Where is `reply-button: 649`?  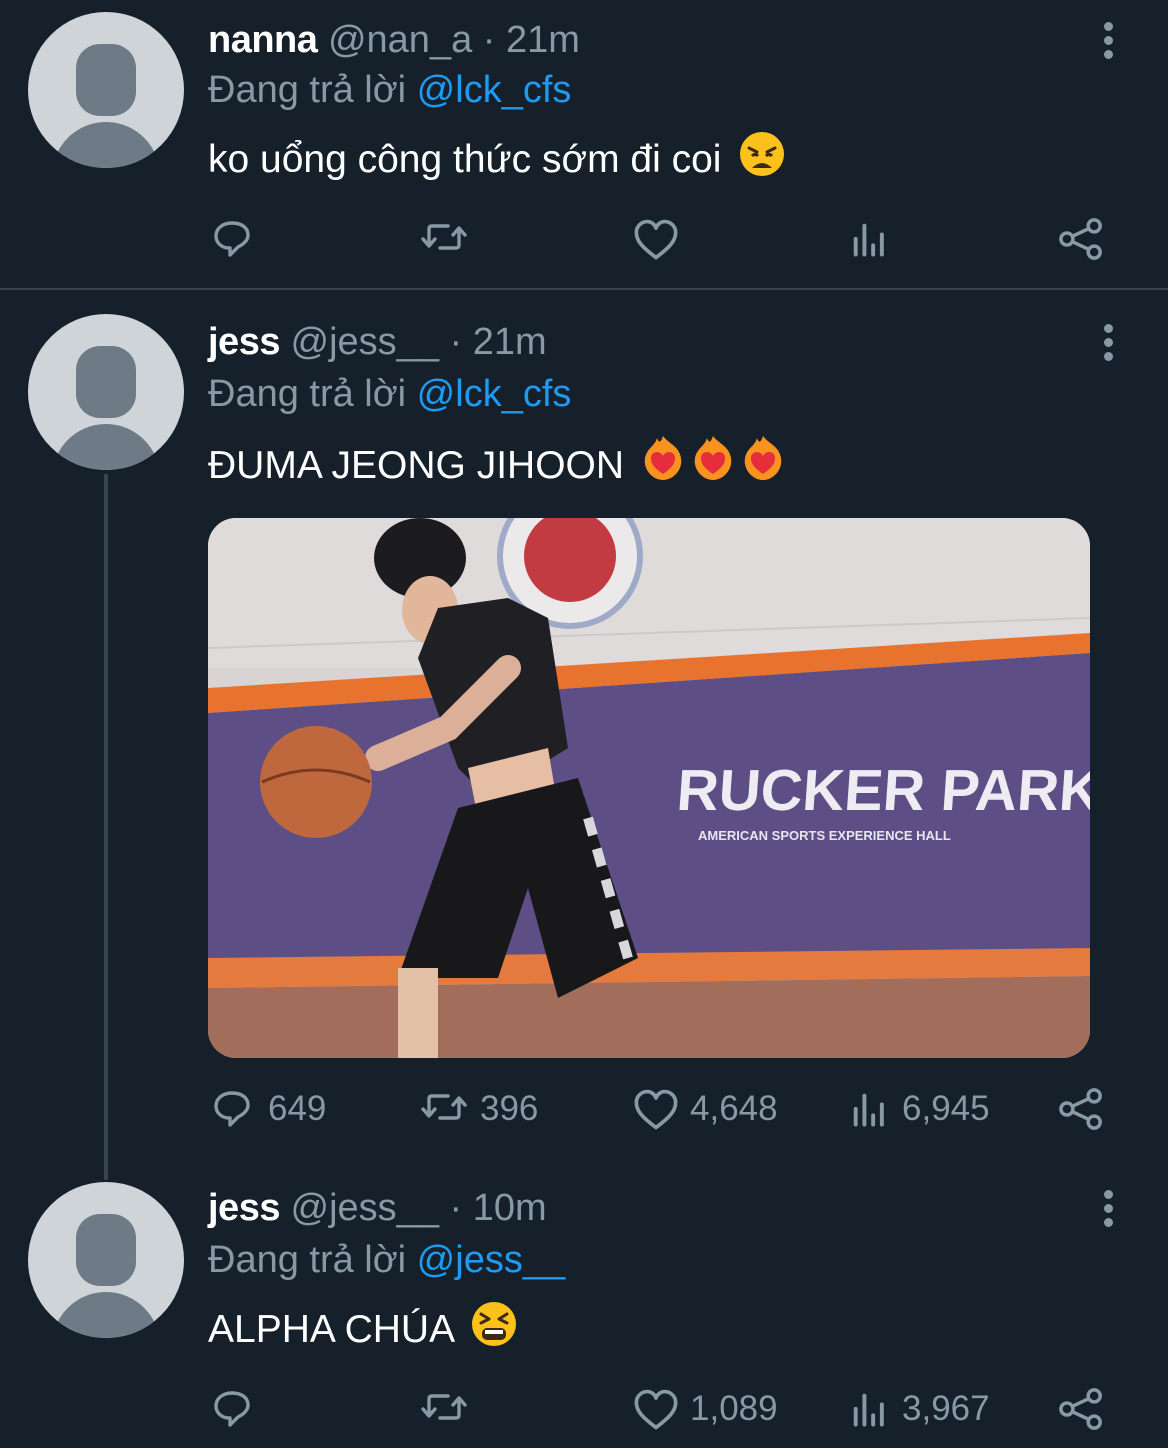
reply-button: 649 is located at coordinates (268, 1109).